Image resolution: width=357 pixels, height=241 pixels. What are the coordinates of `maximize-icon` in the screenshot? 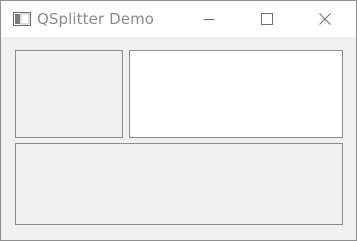 It's located at (267, 19).